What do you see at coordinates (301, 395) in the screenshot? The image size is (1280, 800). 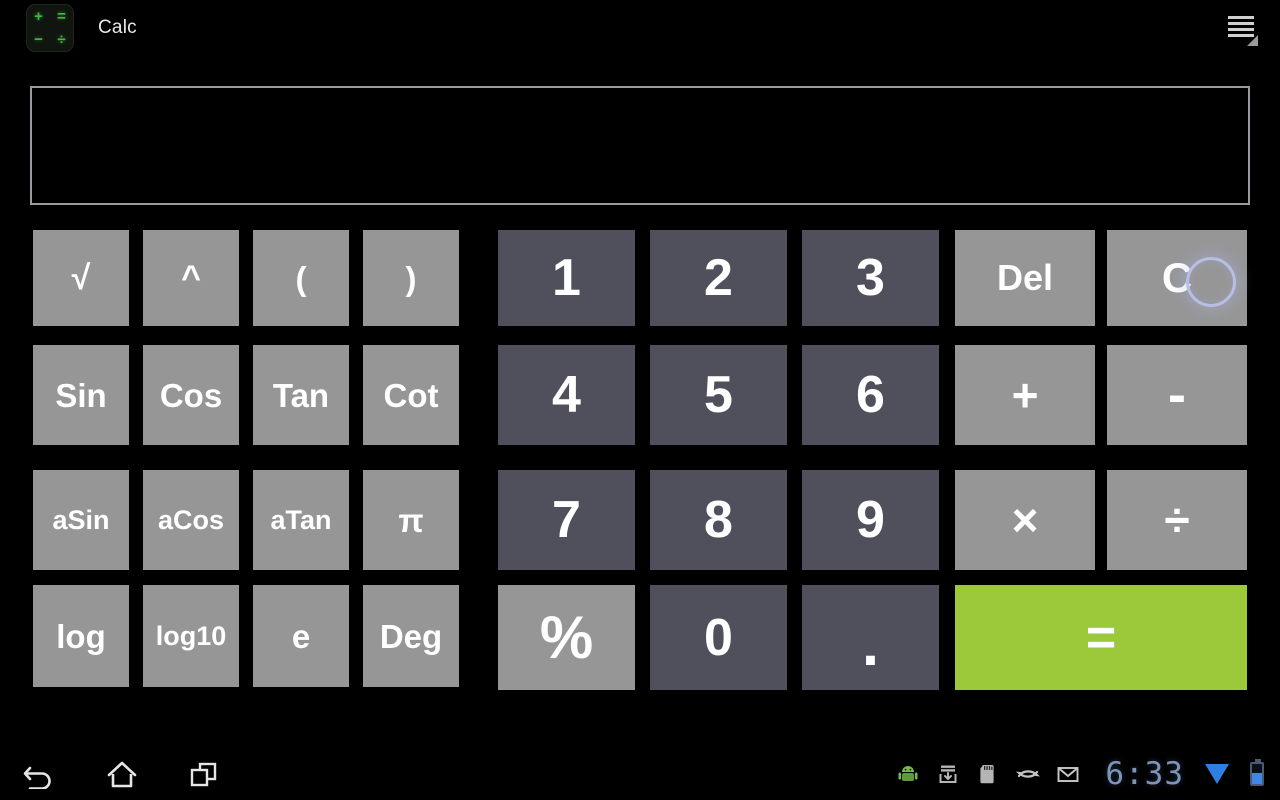 I see `key-tan: Tan` at bounding box center [301, 395].